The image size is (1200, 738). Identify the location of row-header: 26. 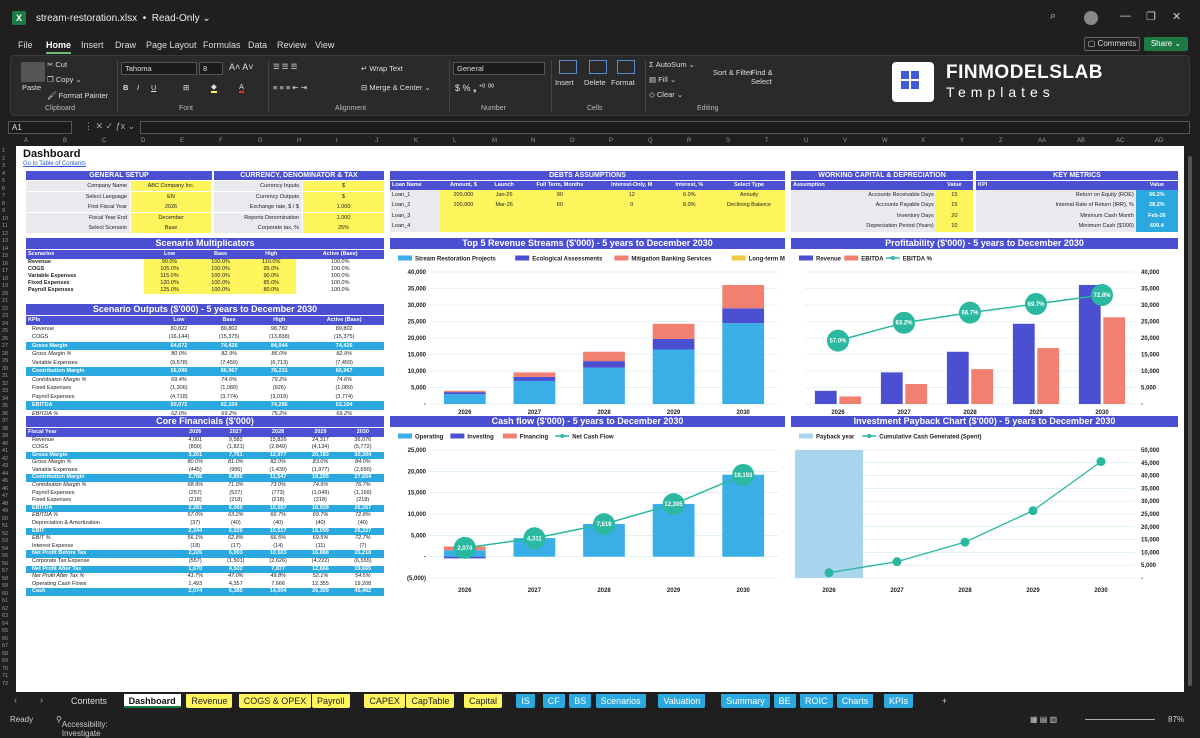
(5, 339).